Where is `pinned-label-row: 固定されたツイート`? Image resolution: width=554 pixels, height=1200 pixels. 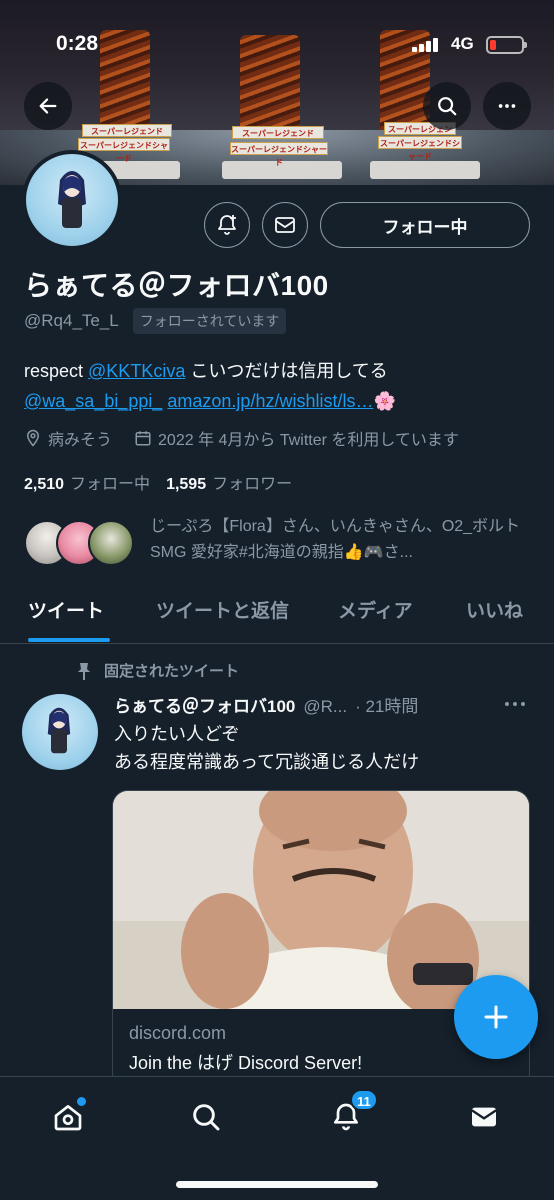 pinned-label-row: 固定されたツイート is located at coordinates (157, 670).